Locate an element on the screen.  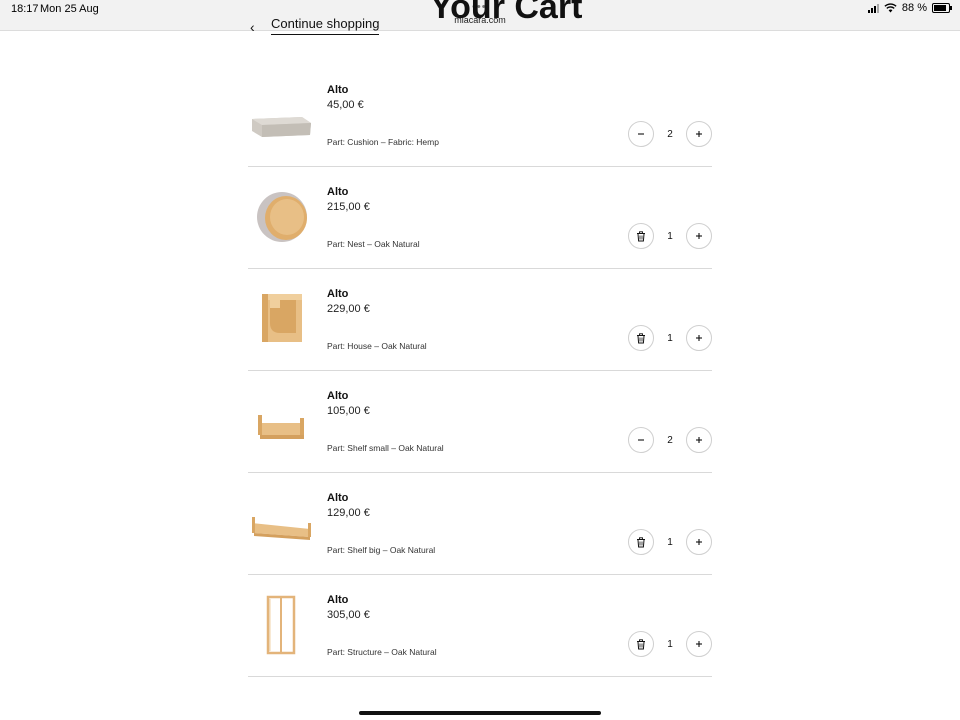
item-part: Part: House – Oak Natural is located at coordinates (377, 346).